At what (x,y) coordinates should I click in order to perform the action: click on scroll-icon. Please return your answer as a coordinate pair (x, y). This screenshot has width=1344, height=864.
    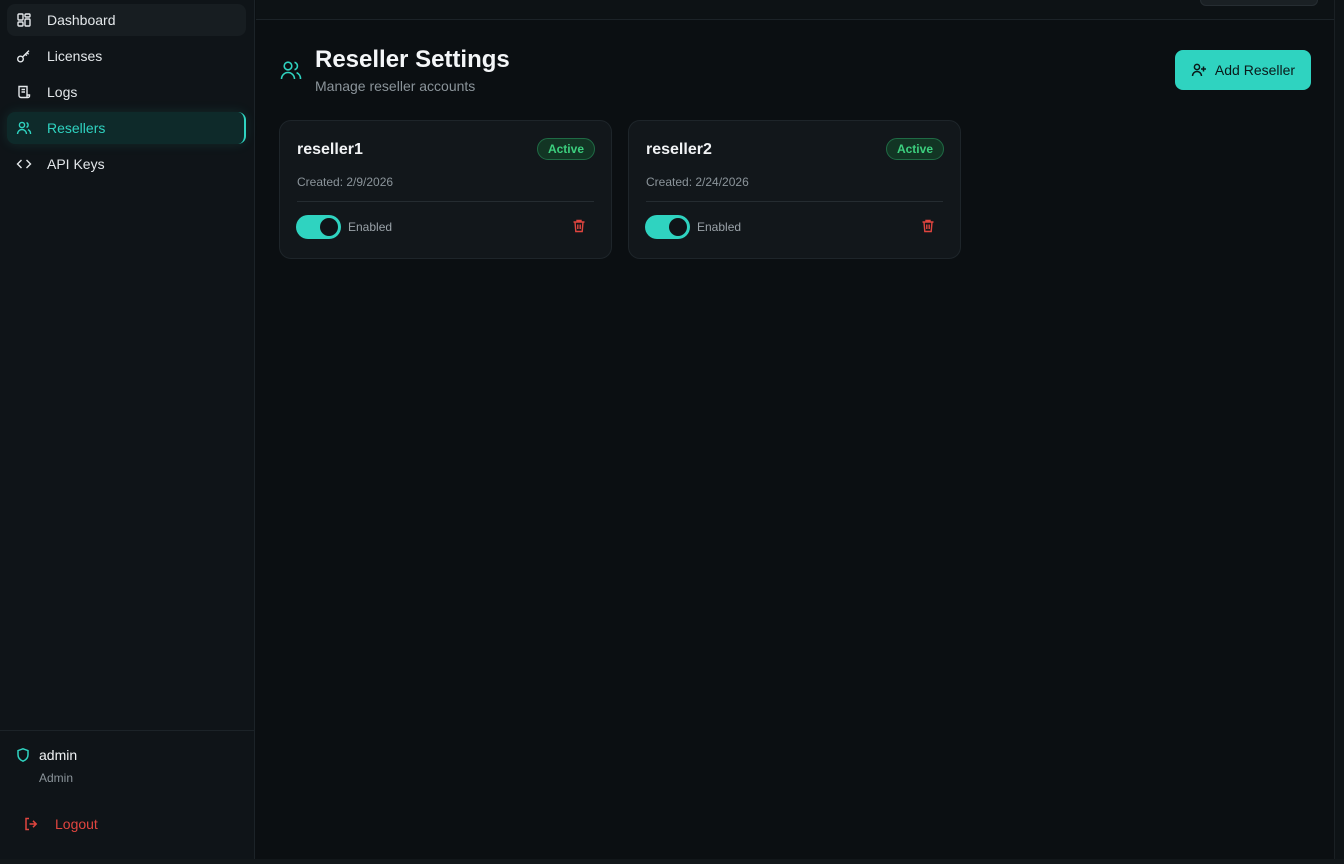
    Looking at the image, I should click on (24, 92).